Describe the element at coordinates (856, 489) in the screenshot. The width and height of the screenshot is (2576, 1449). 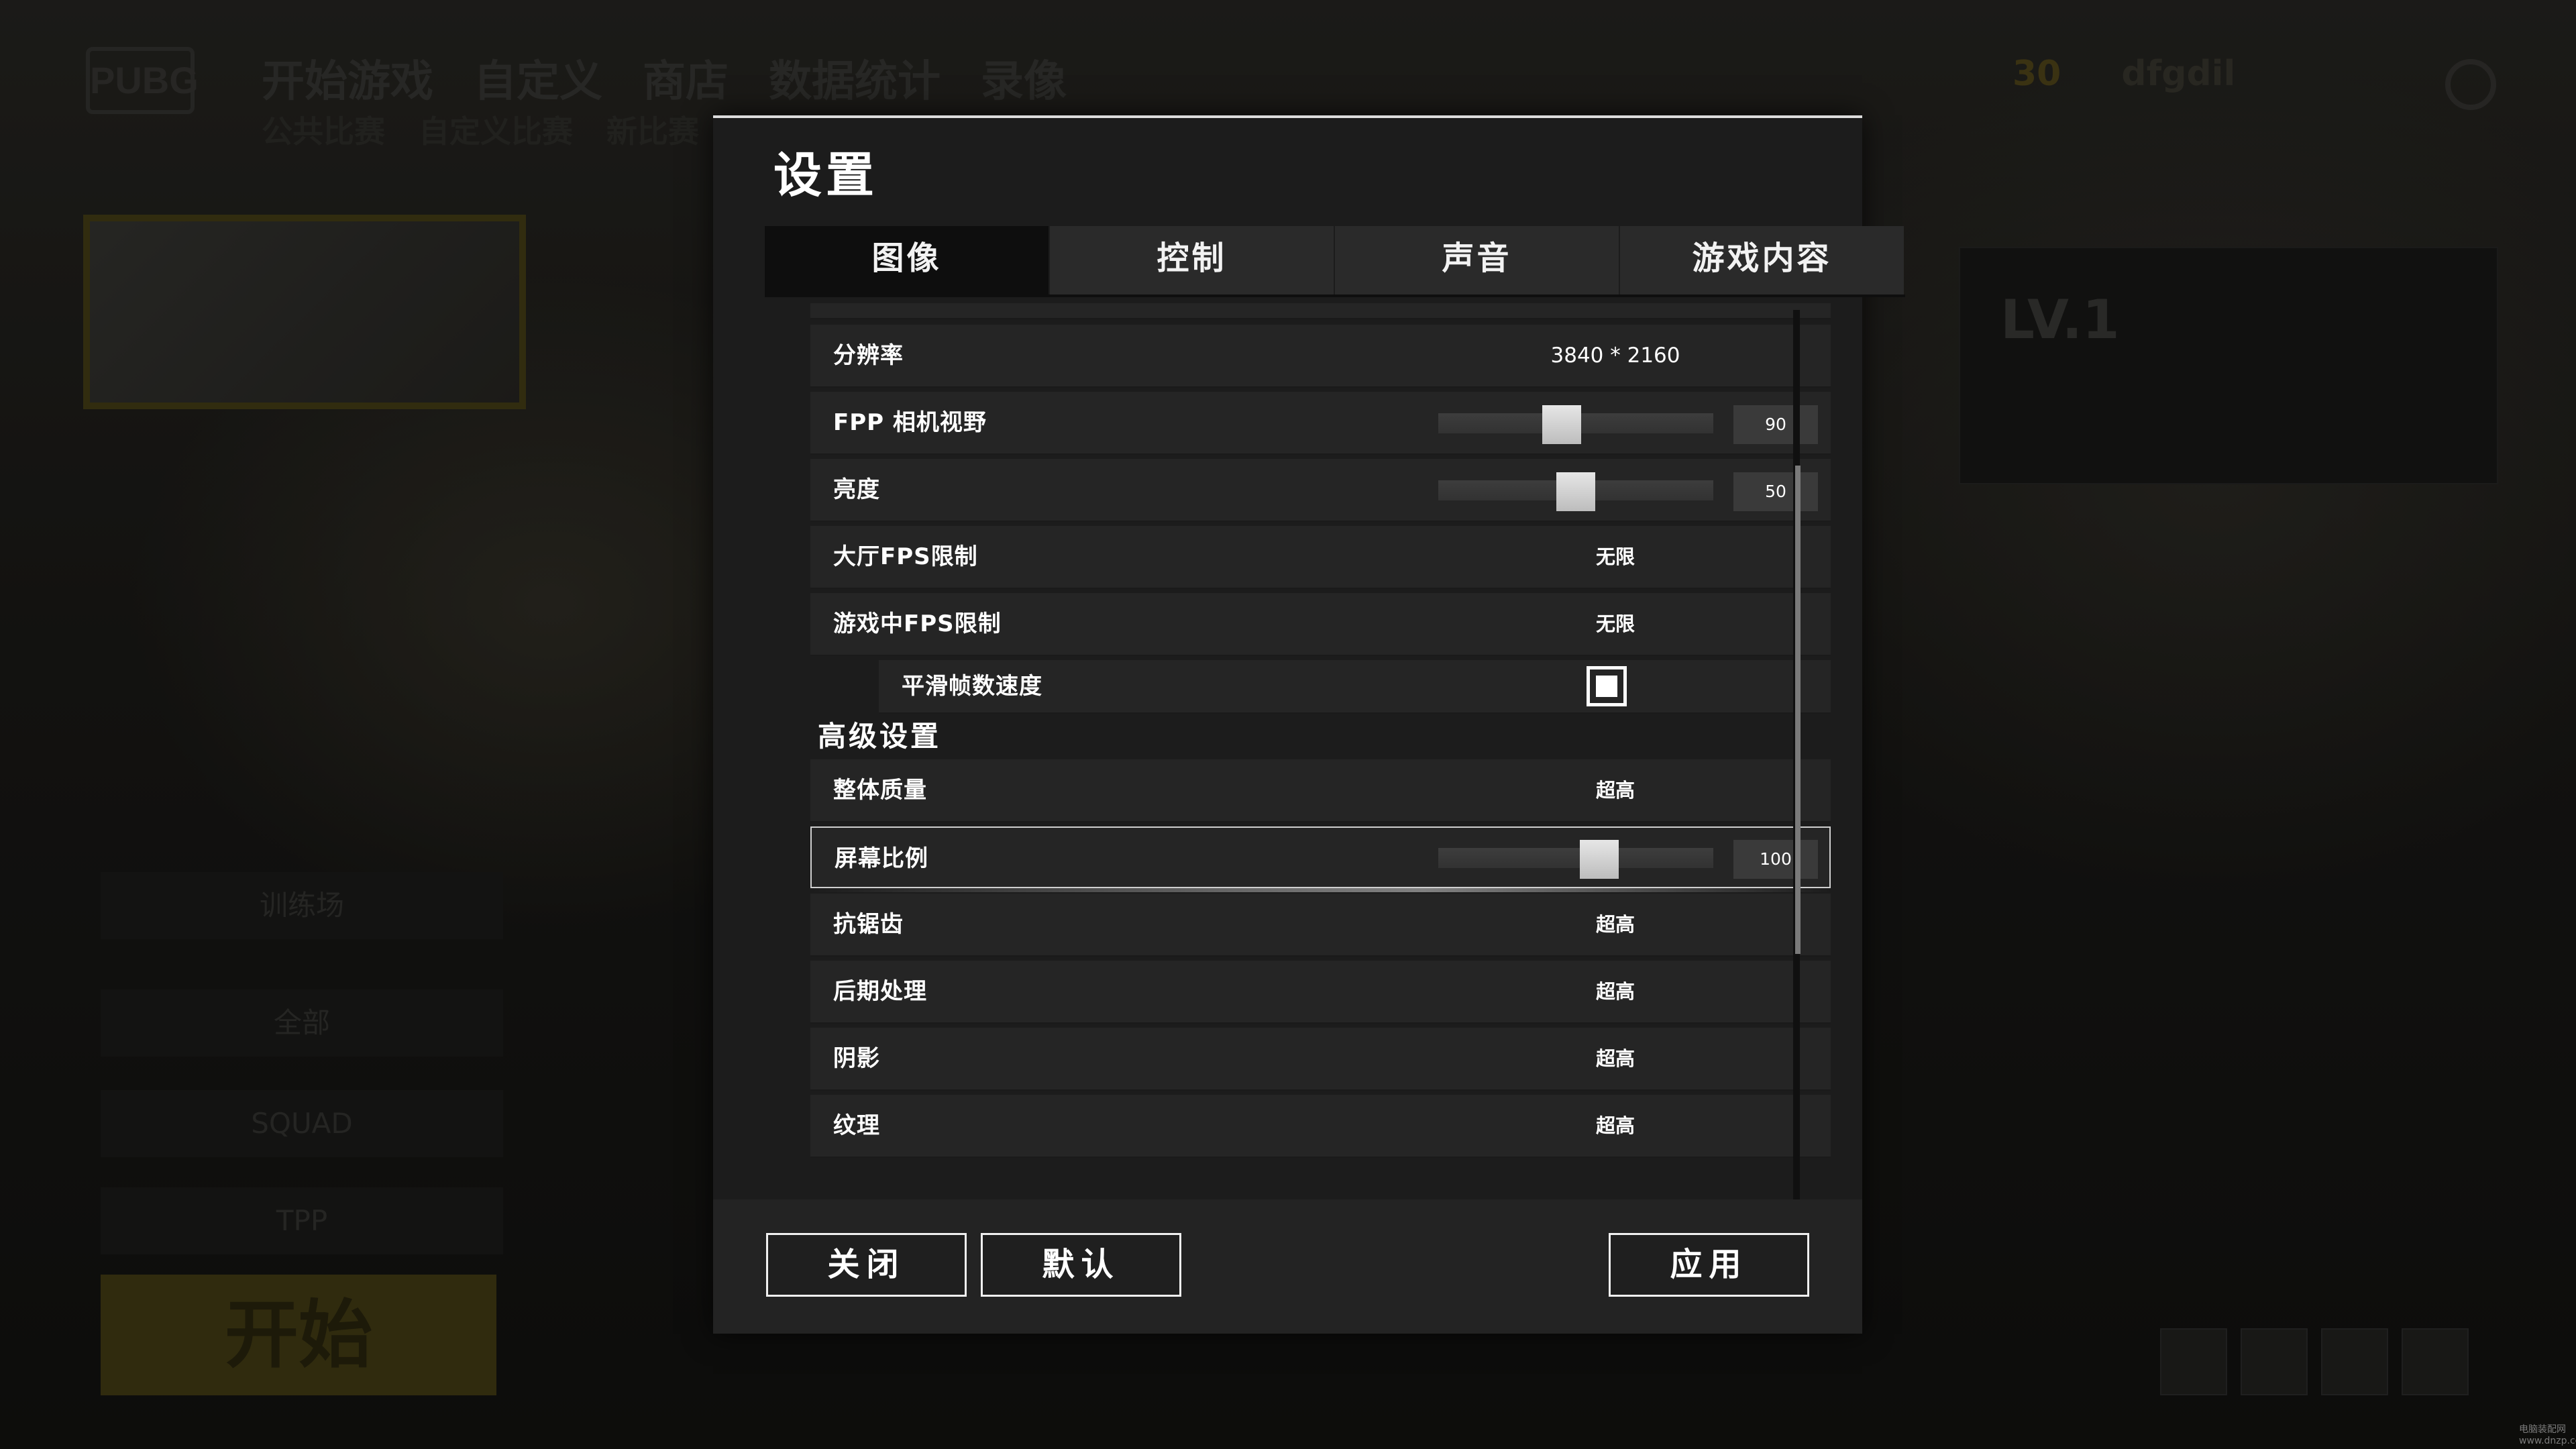
I see `setting-label: 亮度` at that location.